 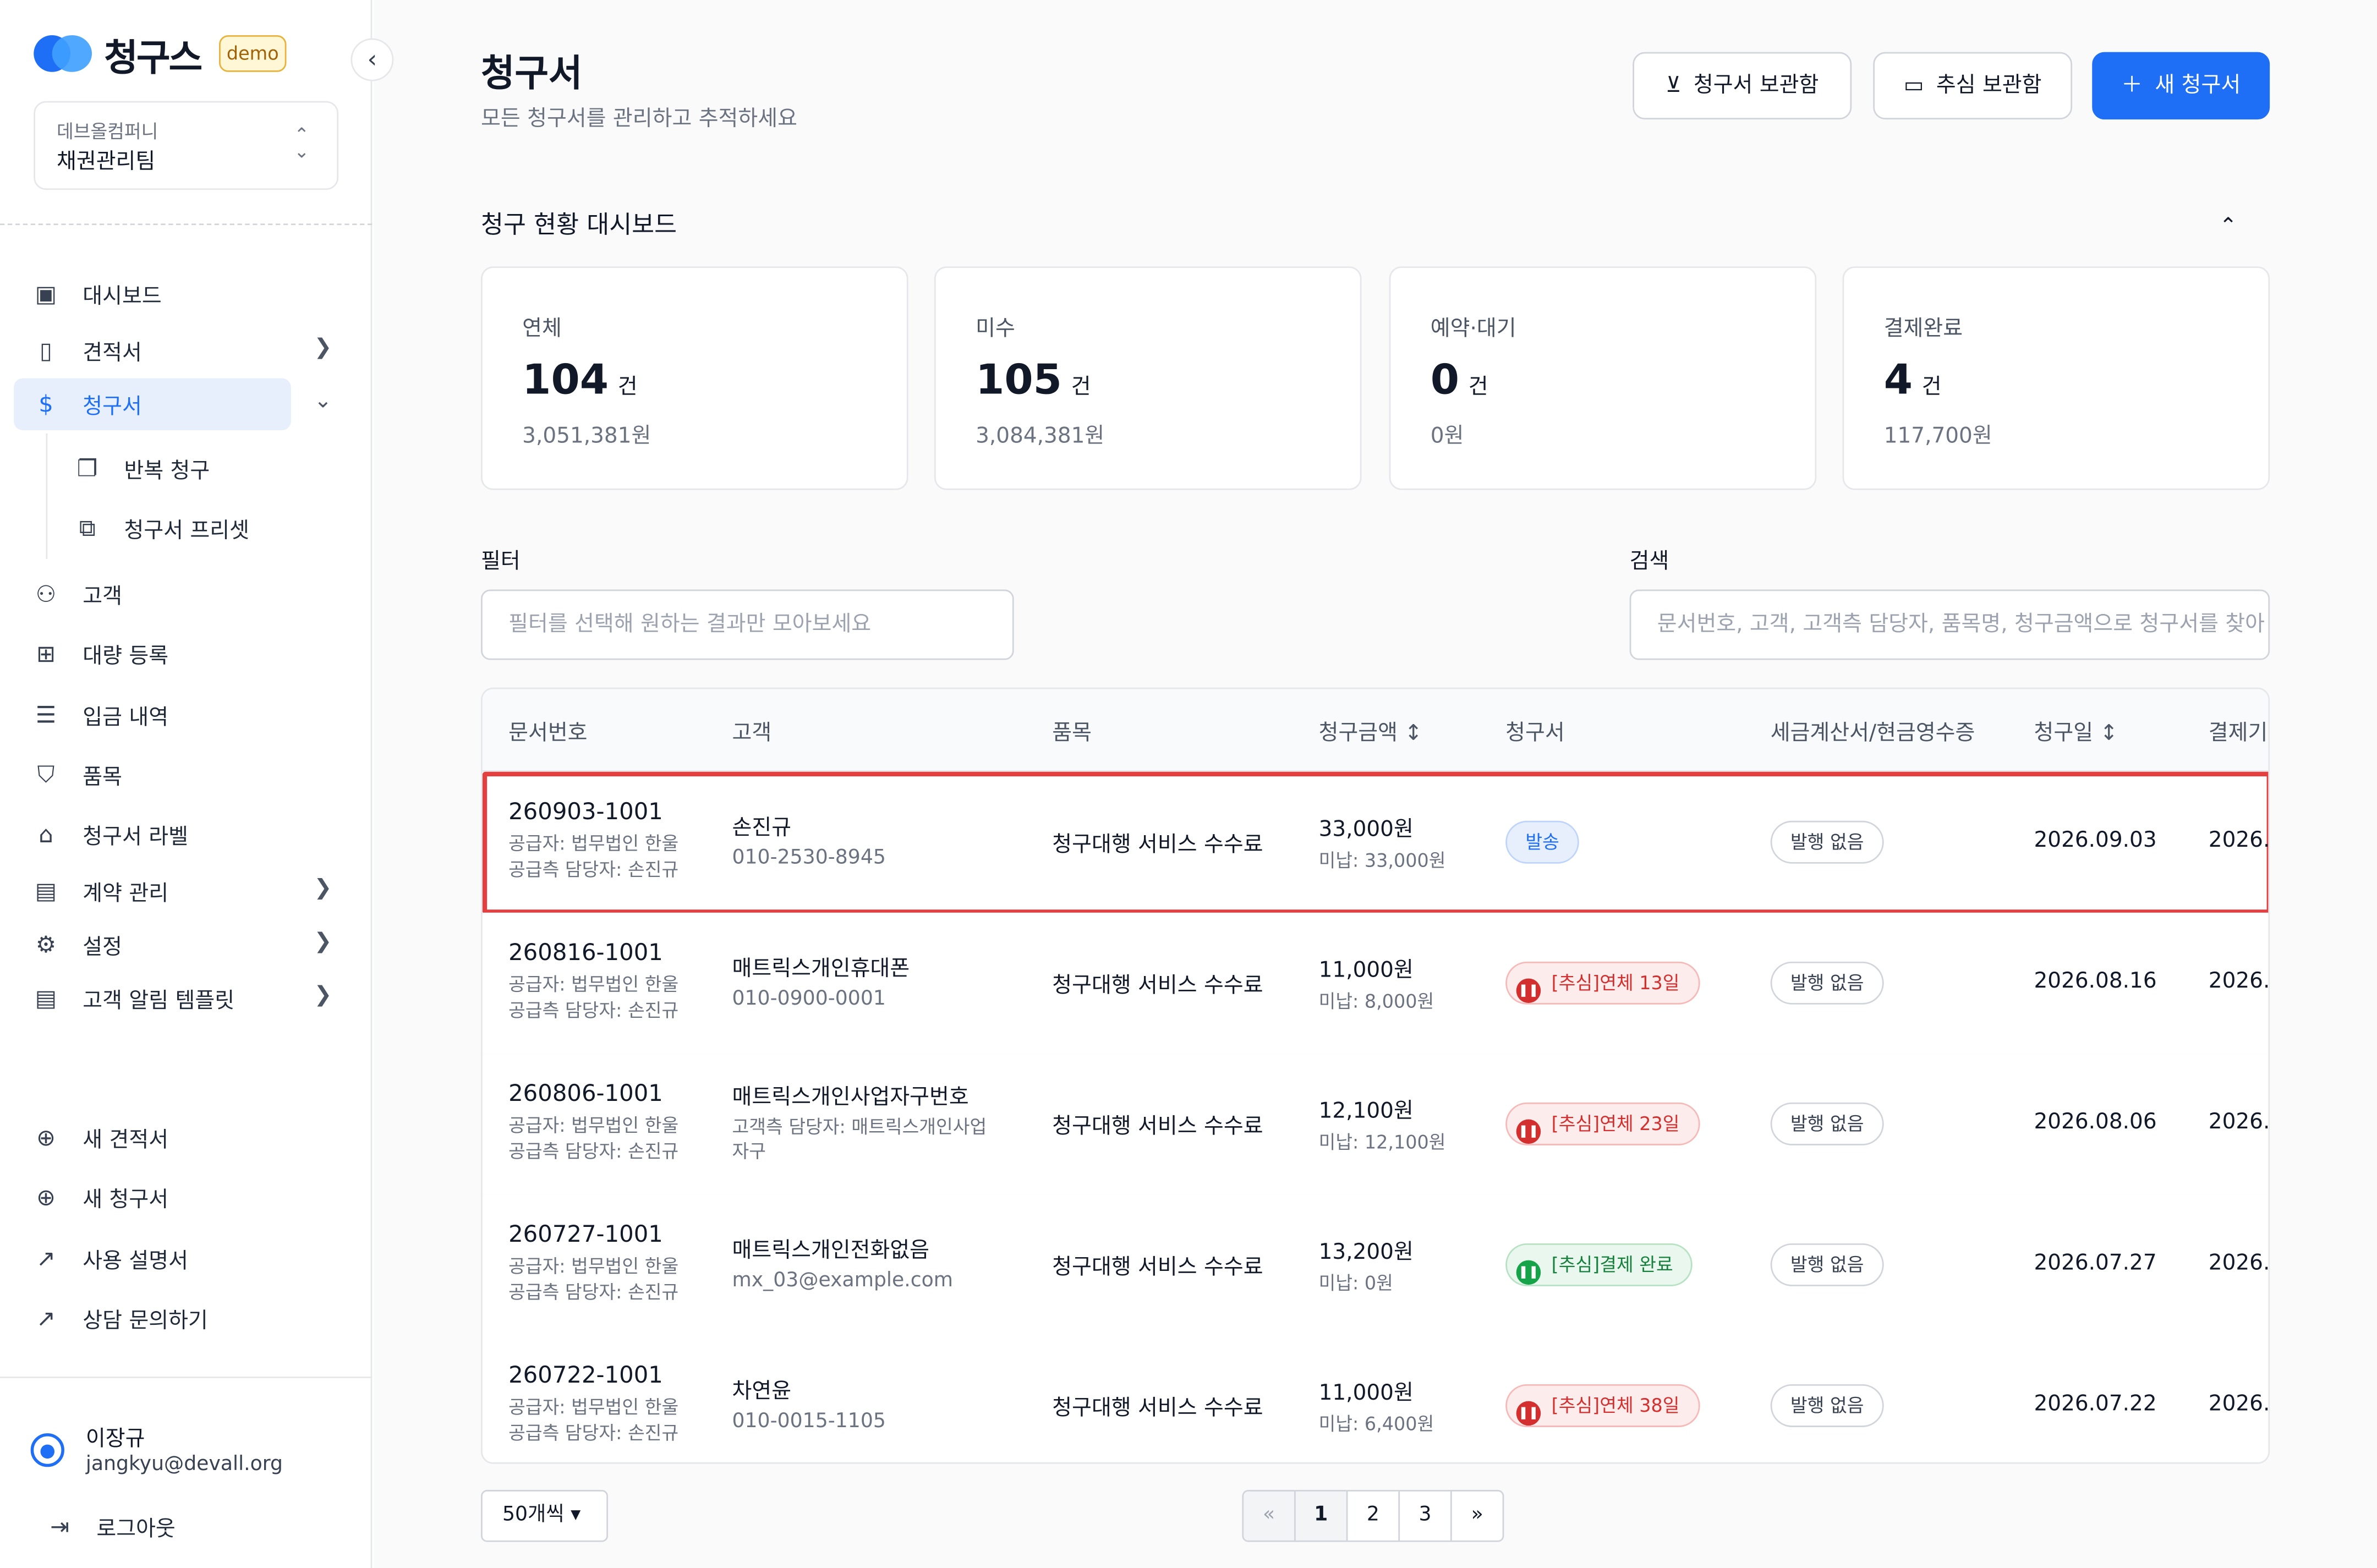 What do you see at coordinates (153, 54) in the screenshot?
I see `brand-name: 청구스` at bounding box center [153, 54].